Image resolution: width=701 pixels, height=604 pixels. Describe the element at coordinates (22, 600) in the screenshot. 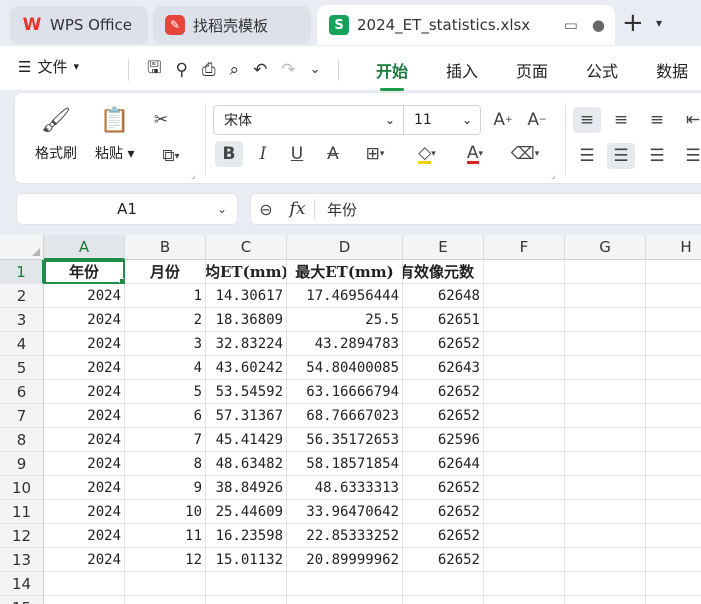

I see `row-header-15: 15` at that location.